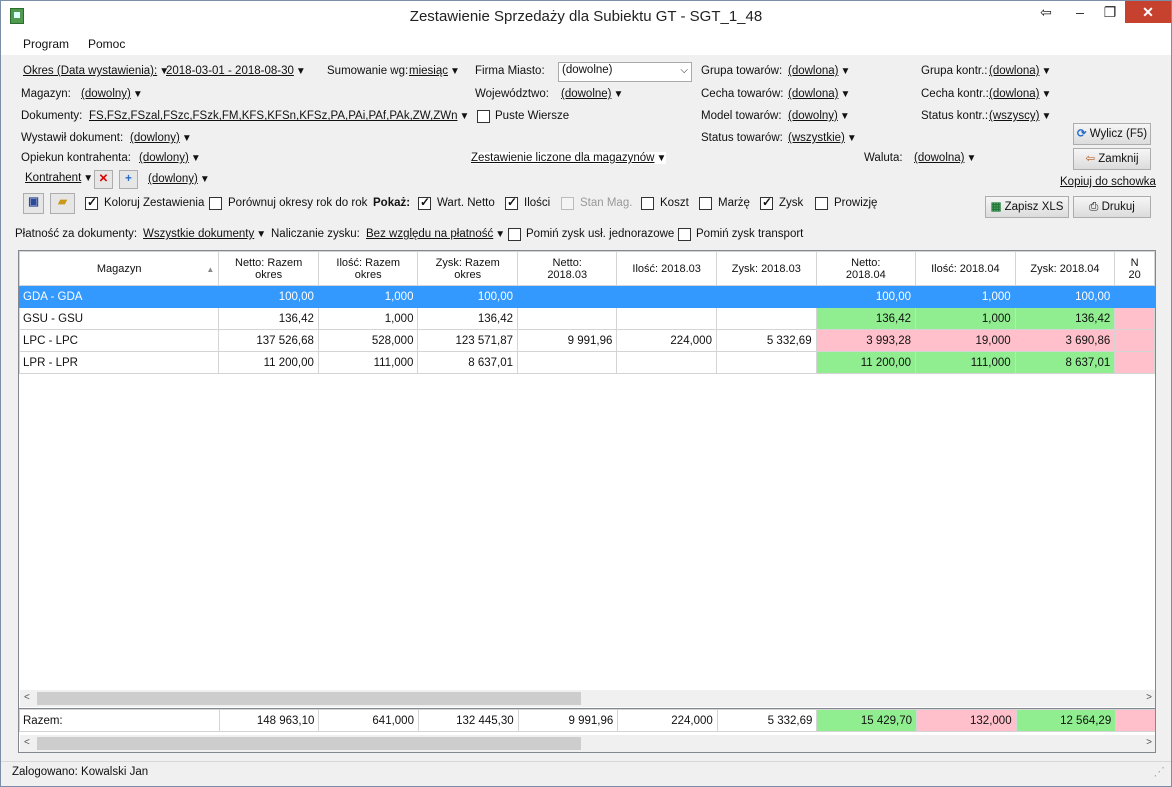 This screenshot has height=787, width=1172. Describe the element at coordinates (883, 158) in the screenshot. I see `waluta-label: Waluta:` at that location.